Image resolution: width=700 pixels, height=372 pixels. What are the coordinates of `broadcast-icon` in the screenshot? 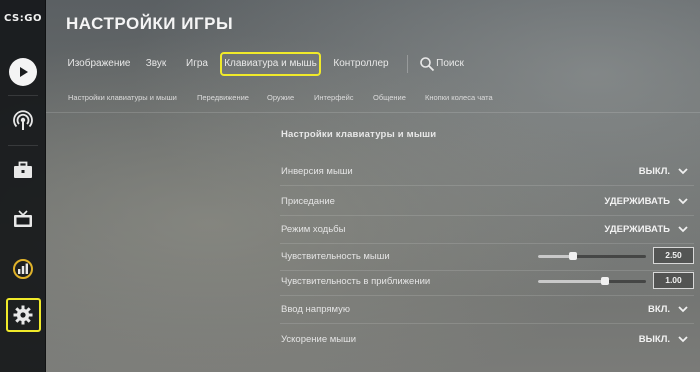 It's located at (23, 120).